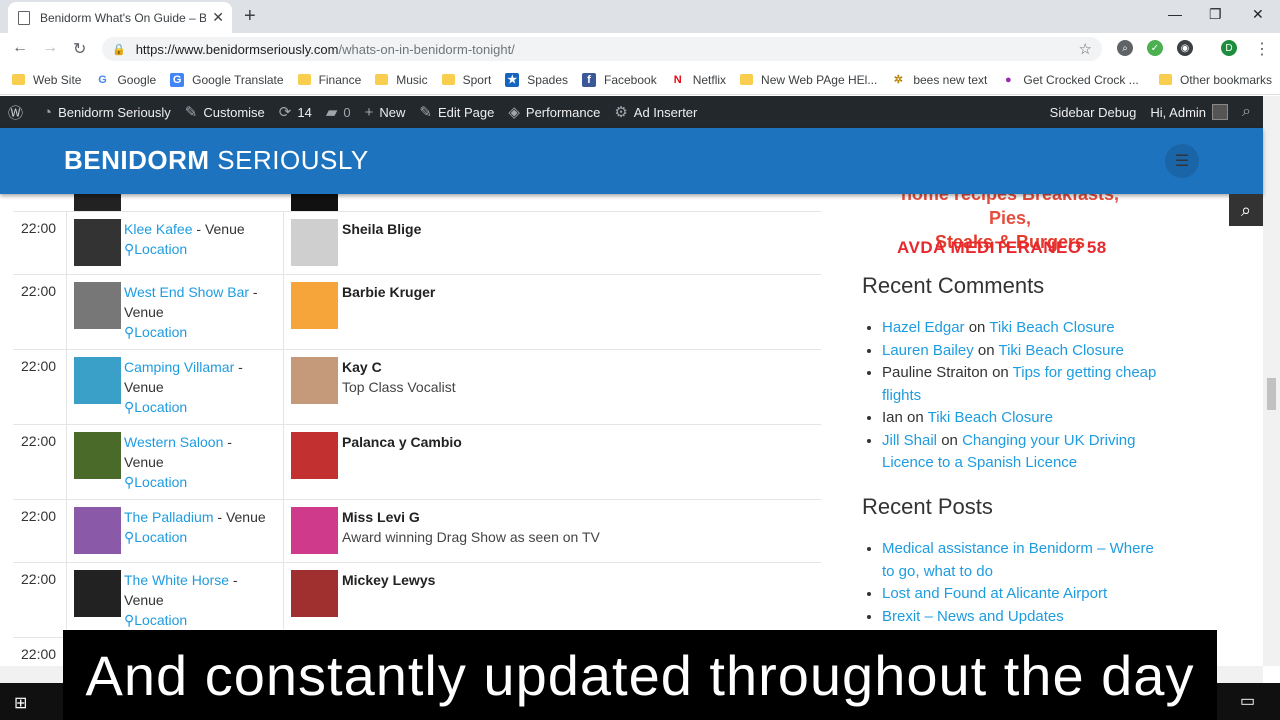 This screenshot has width=1280, height=720. I want to click on admin-account-menu: Hi, Admin, so click(1189, 112).